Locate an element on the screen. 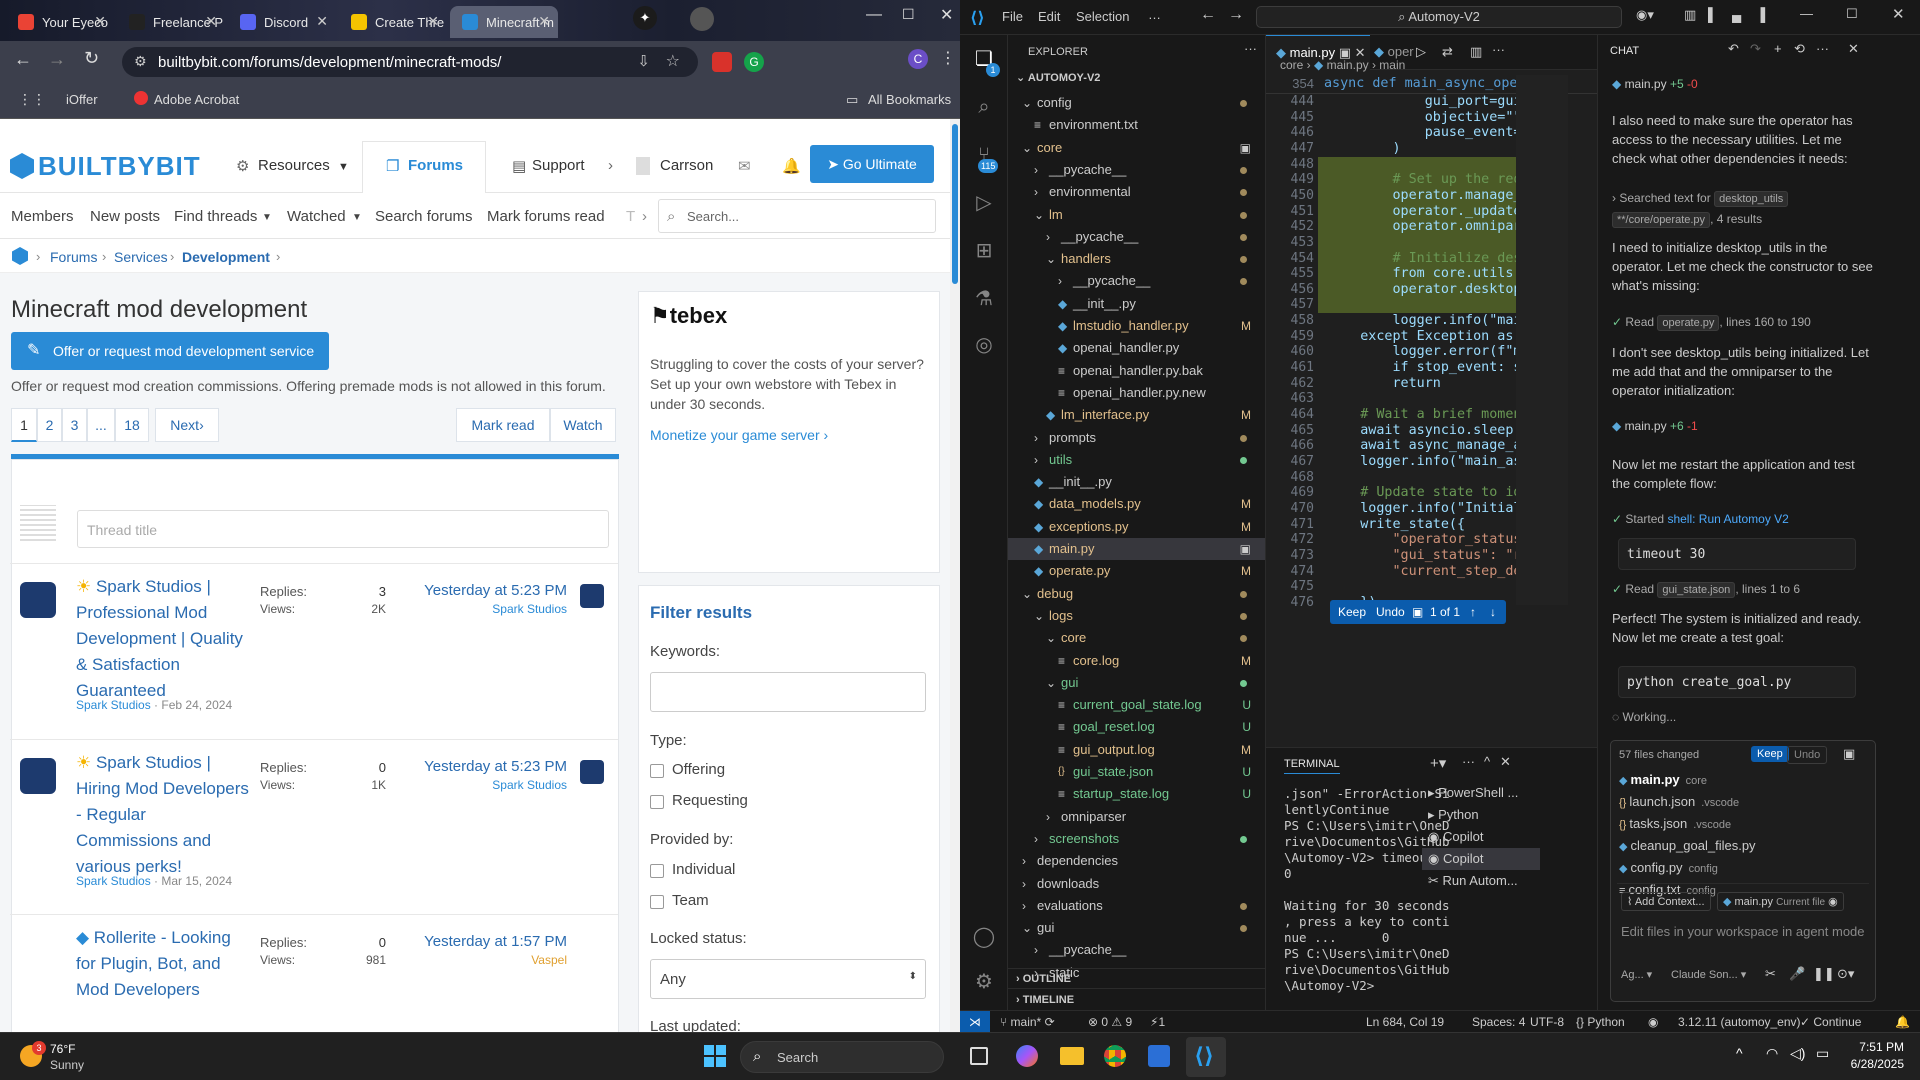 This screenshot has width=1920, height=1080. subnav-overflow: T is located at coordinates (630, 216).